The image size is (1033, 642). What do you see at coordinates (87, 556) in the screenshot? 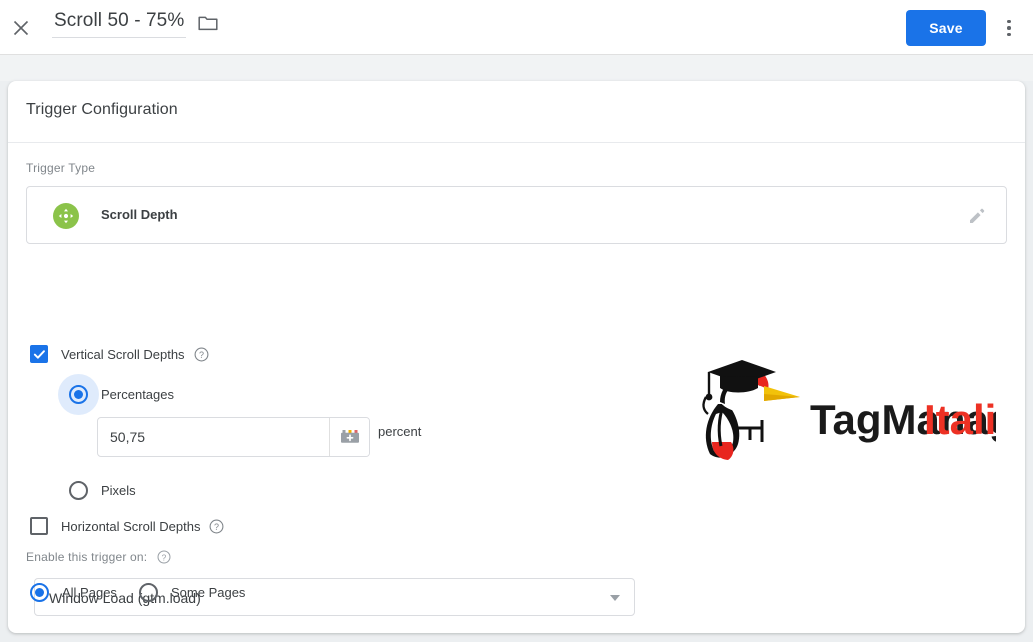
I see `enable-trigger-on-label: Enable this trigger on:` at bounding box center [87, 556].